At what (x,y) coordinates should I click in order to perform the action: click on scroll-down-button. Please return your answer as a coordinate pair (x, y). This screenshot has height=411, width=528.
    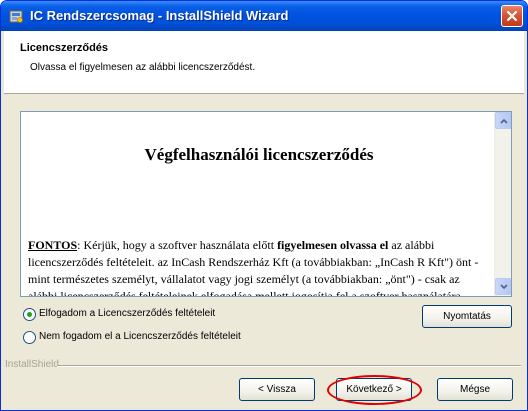
    Looking at the image, I should click on (503, 286).